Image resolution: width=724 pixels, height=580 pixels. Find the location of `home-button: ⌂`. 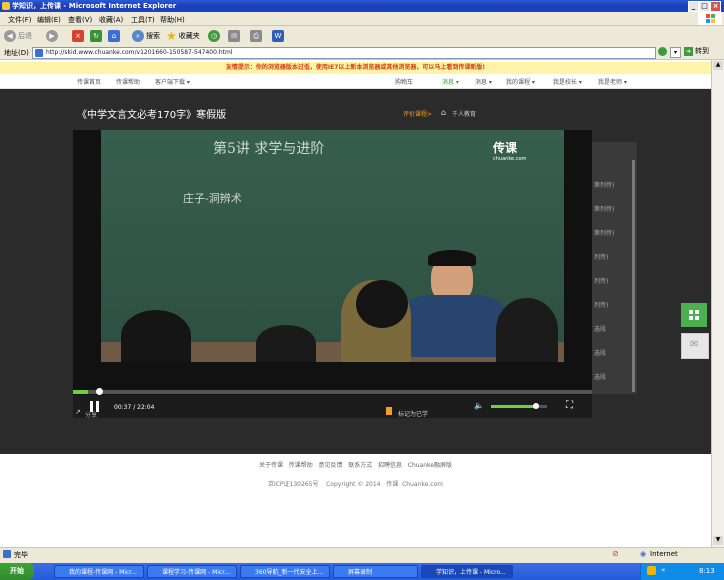

home-button: ⌂ is located at coordinates (114, 35).